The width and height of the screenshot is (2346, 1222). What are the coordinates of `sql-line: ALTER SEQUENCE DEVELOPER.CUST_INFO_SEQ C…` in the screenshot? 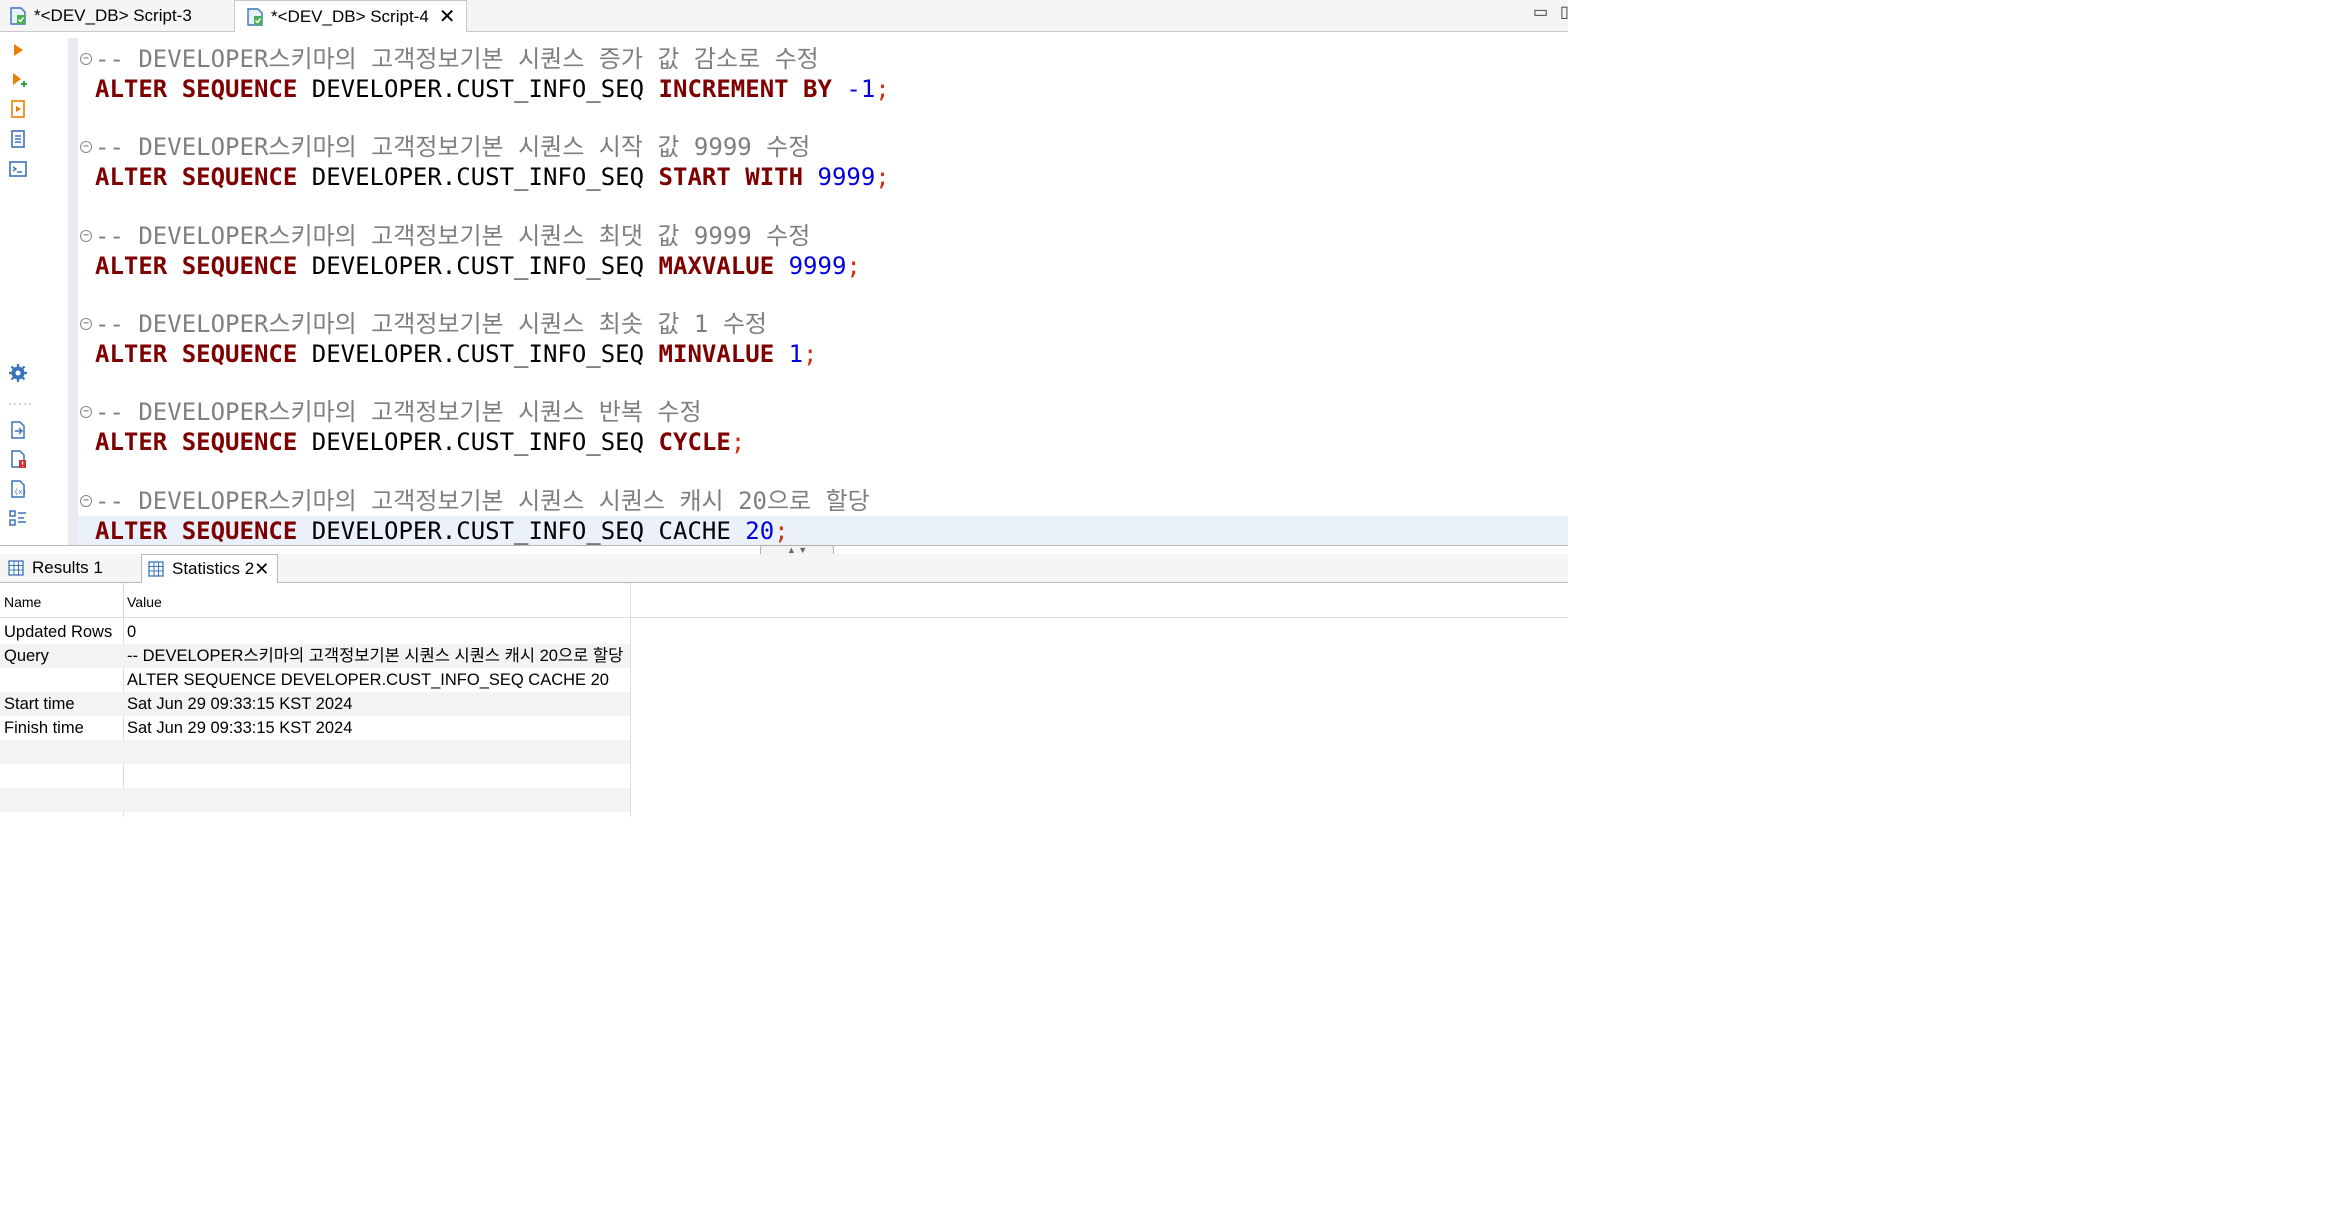 It's located at (420, 442).